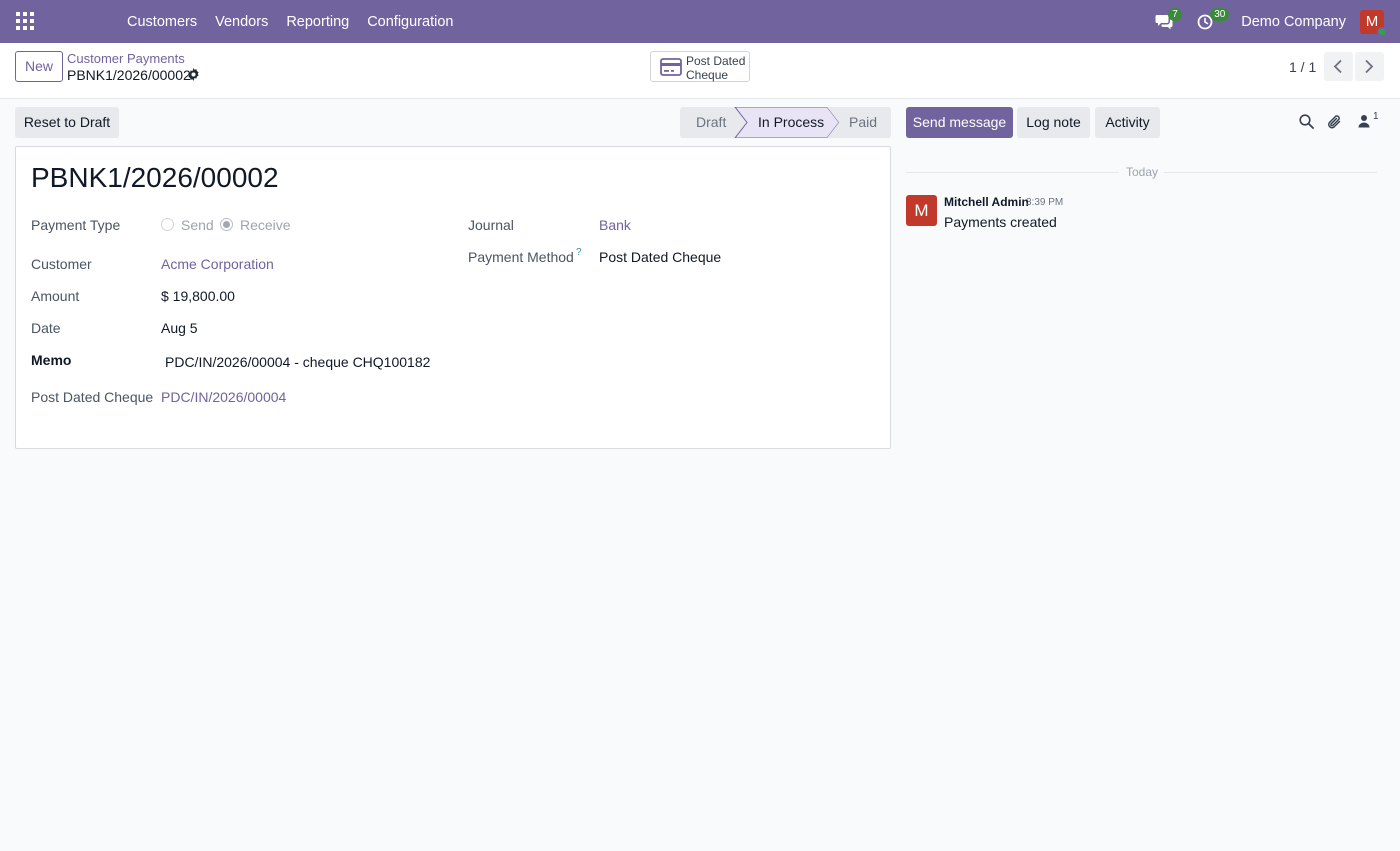  Describe the element at coordinates (61, 264) in the screenshot. I see `customer-label: Customer` at that location.